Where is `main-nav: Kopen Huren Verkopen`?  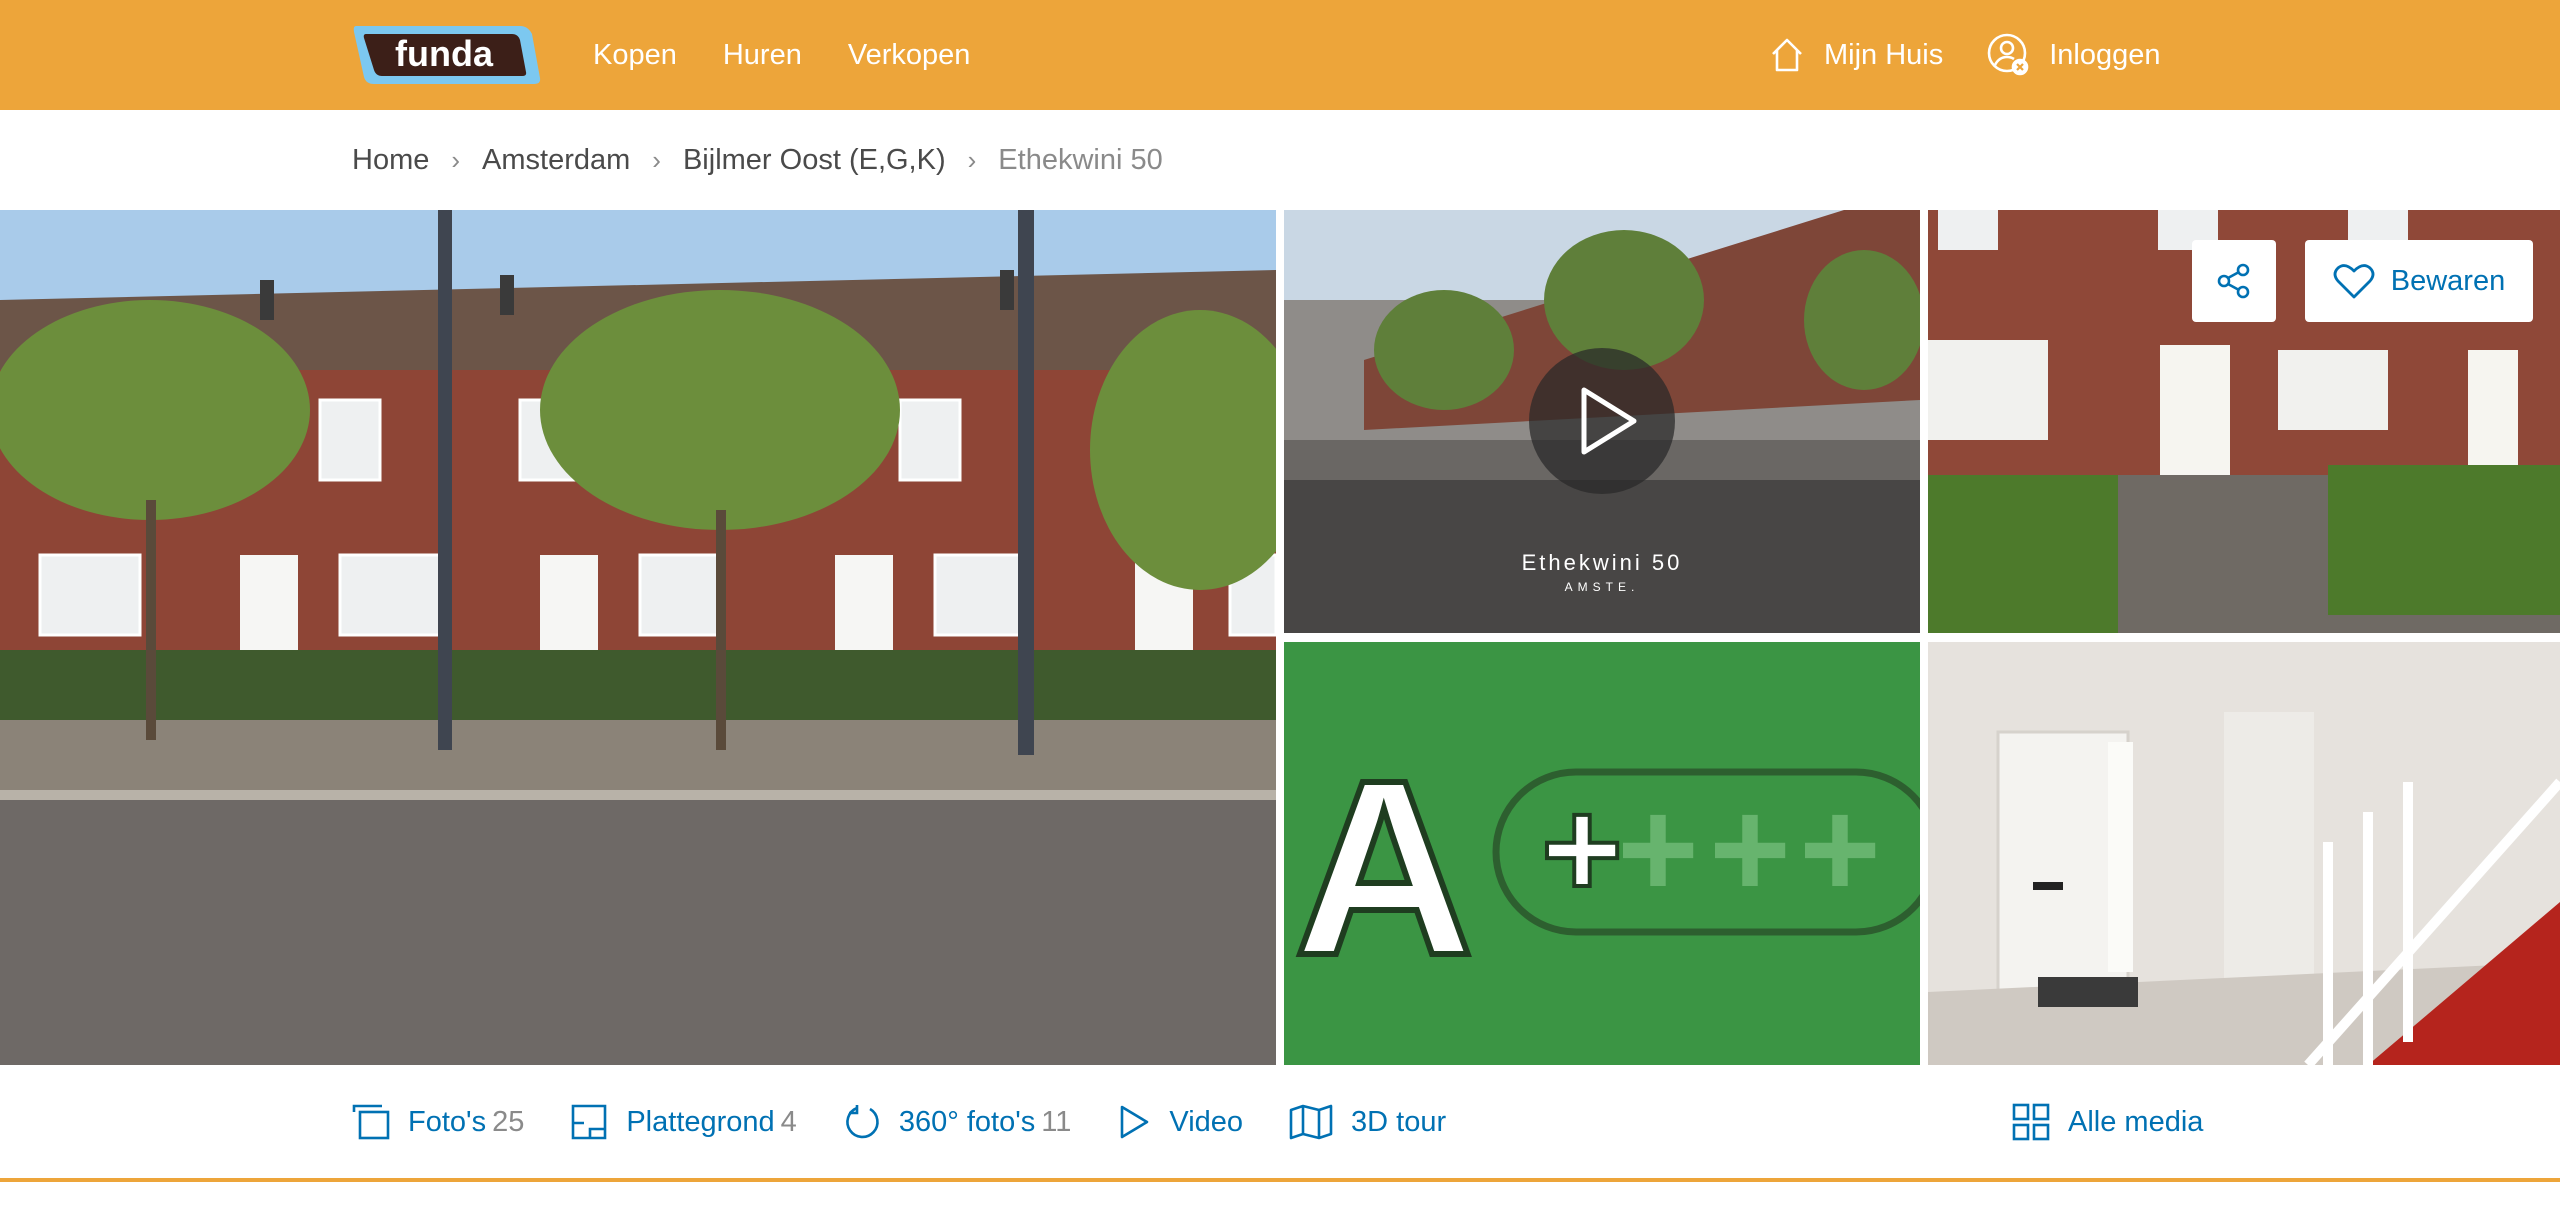
main-nav: Kopen Huren Verkopen is located at coordinates (781, 55).